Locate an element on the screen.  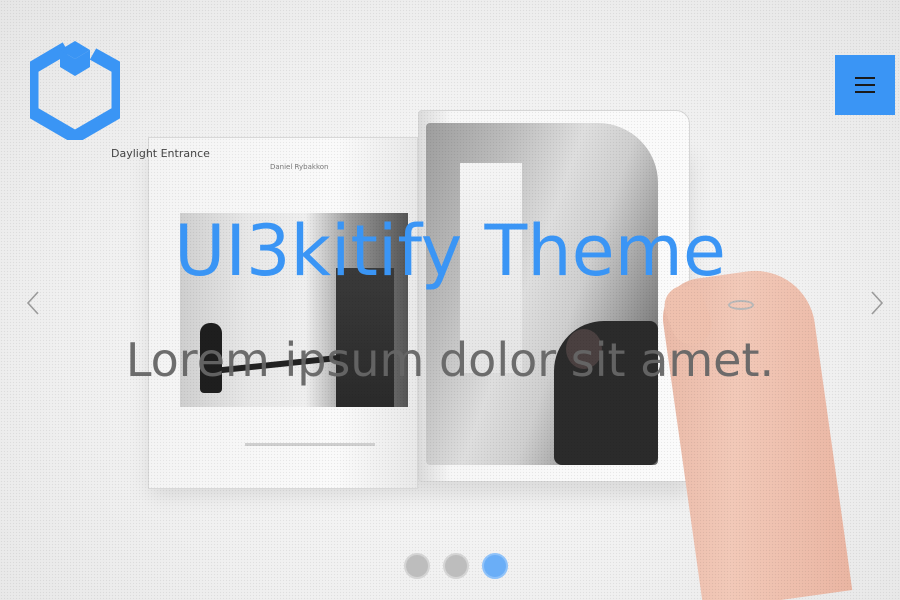
menu-button is located at coordinates (865, 85).